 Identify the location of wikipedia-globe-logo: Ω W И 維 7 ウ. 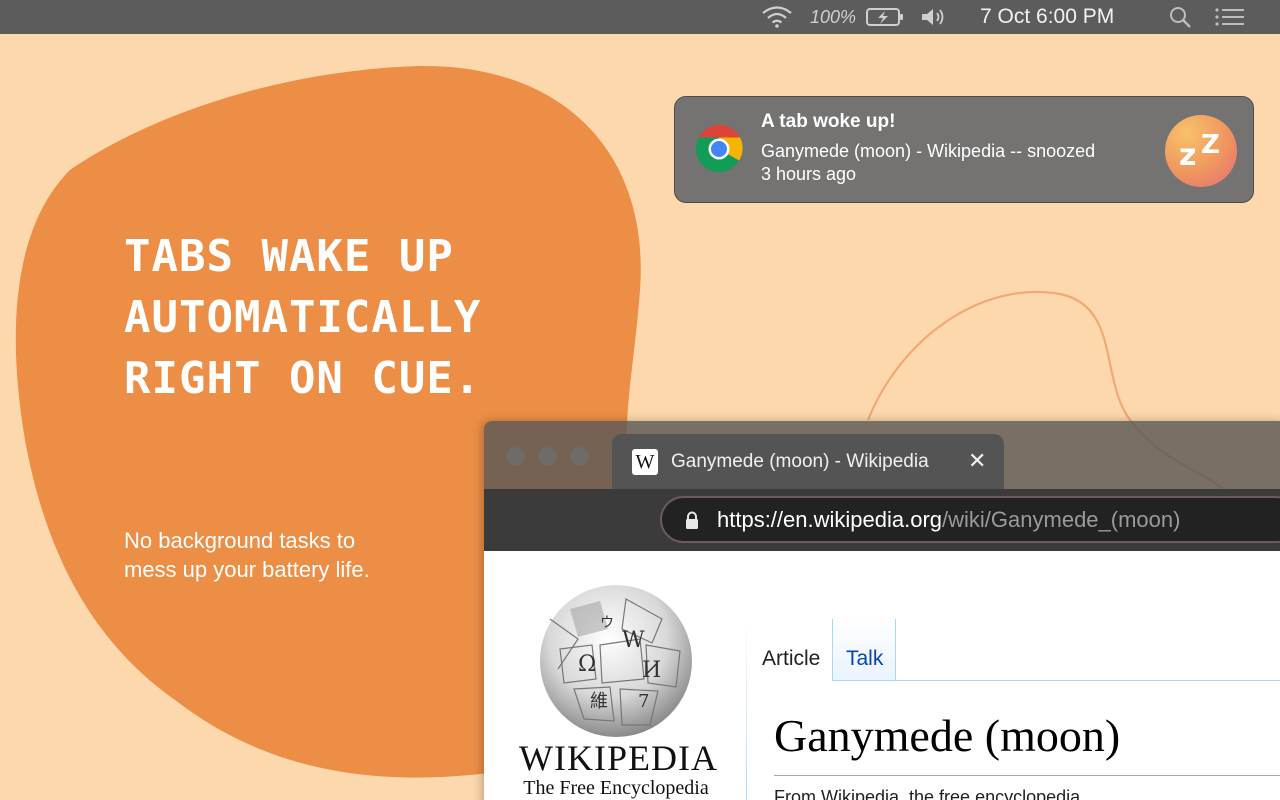
(615, 659).